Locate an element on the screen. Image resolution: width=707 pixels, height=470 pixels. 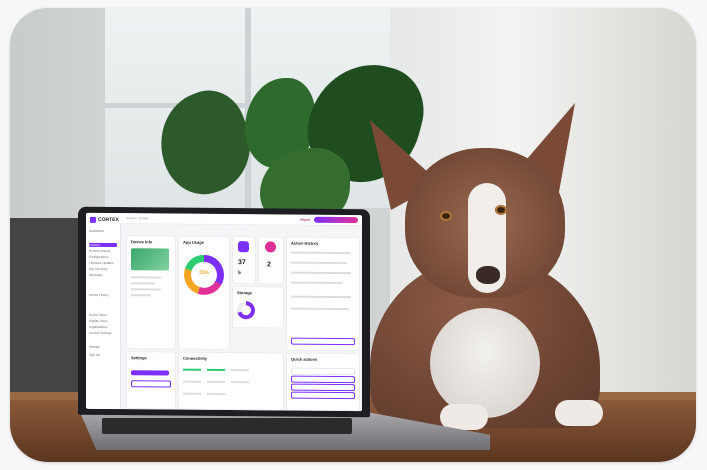
card-title: App Usage is located at coordinates (193, 242).